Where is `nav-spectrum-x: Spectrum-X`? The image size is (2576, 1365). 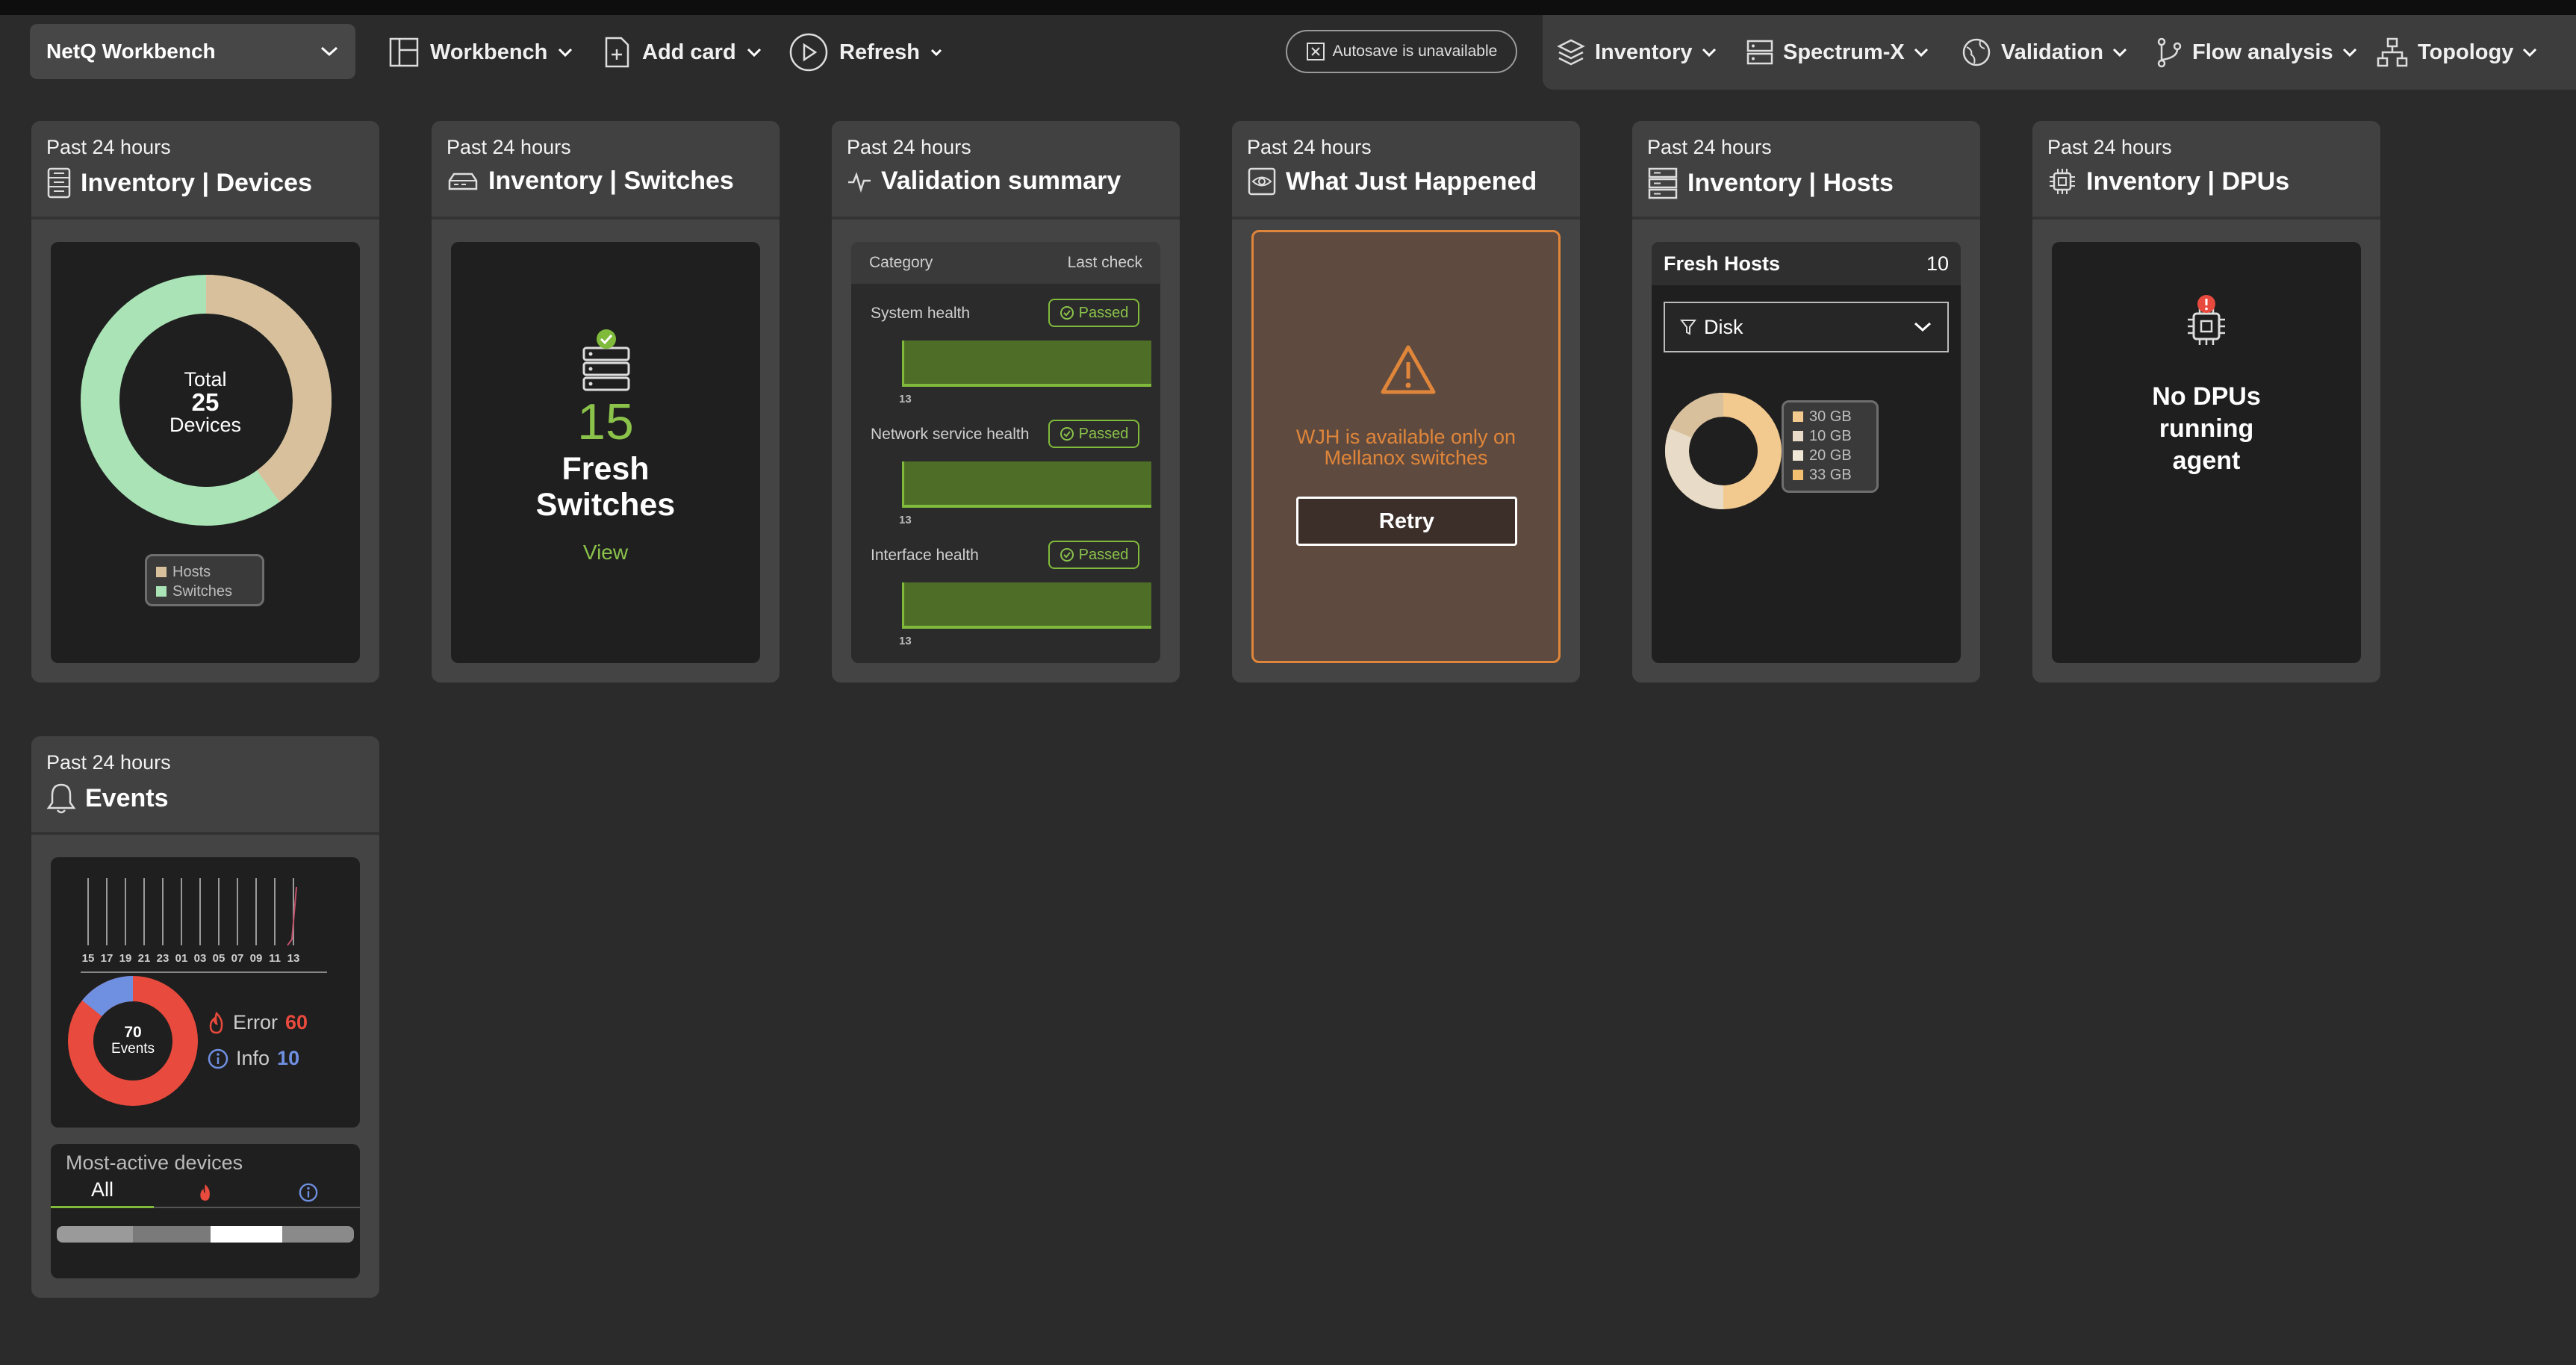 nav-spectrum-x: Spectrum-X is located at coordinates (1837, 52).